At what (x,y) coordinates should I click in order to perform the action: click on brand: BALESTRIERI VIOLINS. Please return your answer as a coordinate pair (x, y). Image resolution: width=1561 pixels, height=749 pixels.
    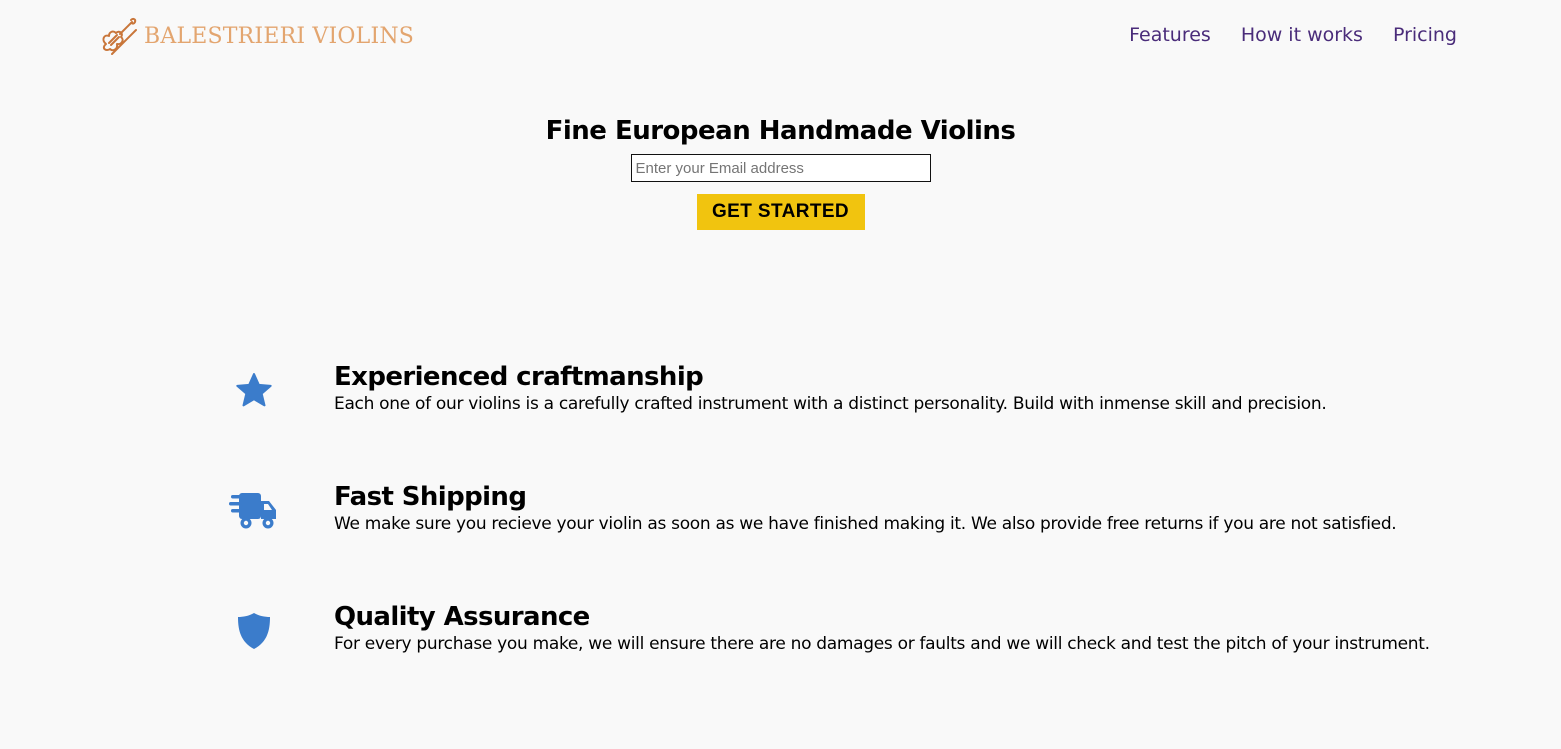
    Looking at the image, I should click on (256, 36).